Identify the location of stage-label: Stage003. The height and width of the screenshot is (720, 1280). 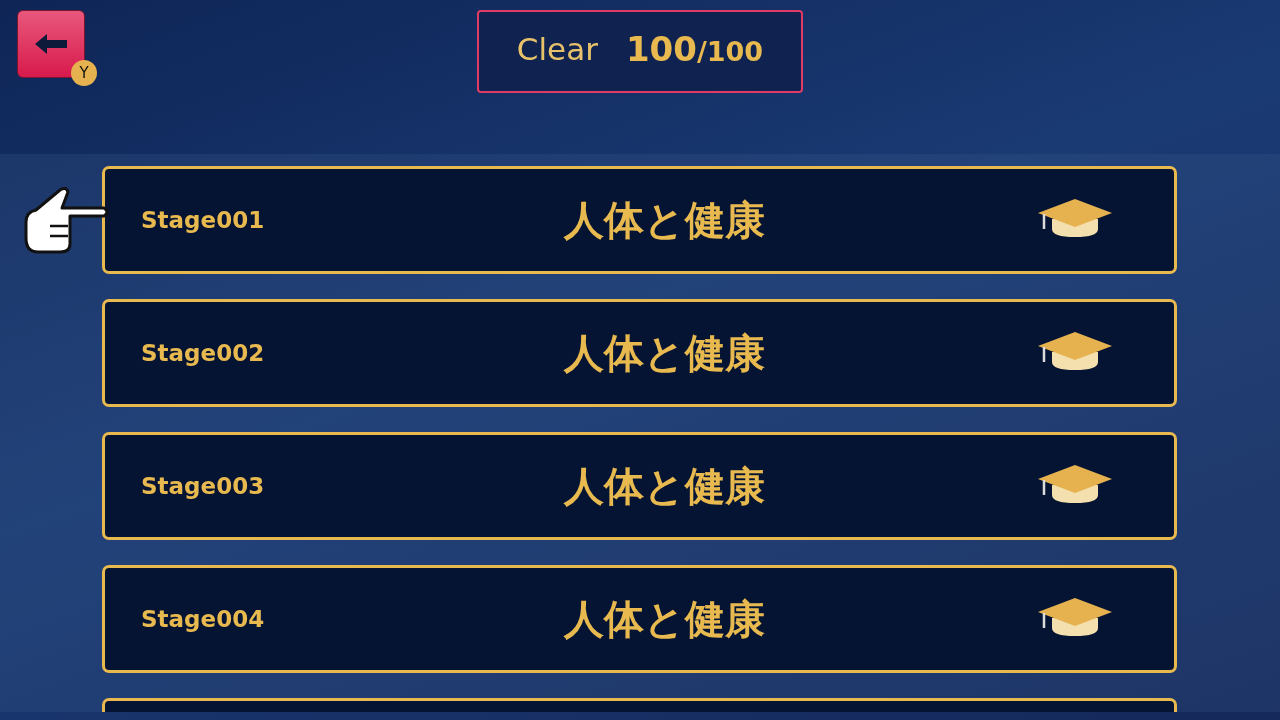
(203, 486).